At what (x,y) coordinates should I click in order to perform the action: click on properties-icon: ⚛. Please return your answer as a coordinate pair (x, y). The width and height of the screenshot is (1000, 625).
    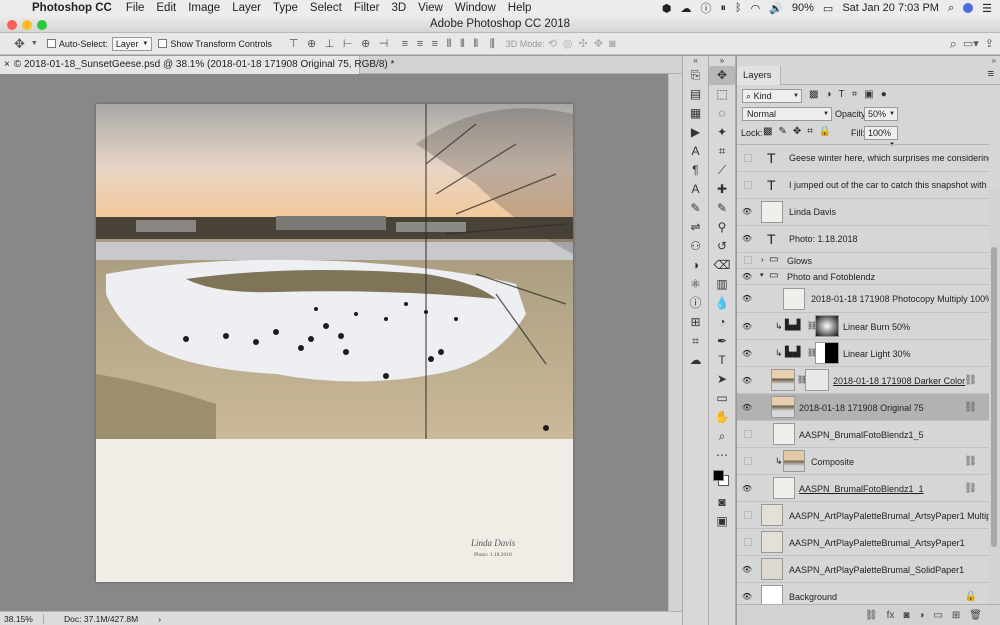
    Looking at the image, I should click on (695, 284).